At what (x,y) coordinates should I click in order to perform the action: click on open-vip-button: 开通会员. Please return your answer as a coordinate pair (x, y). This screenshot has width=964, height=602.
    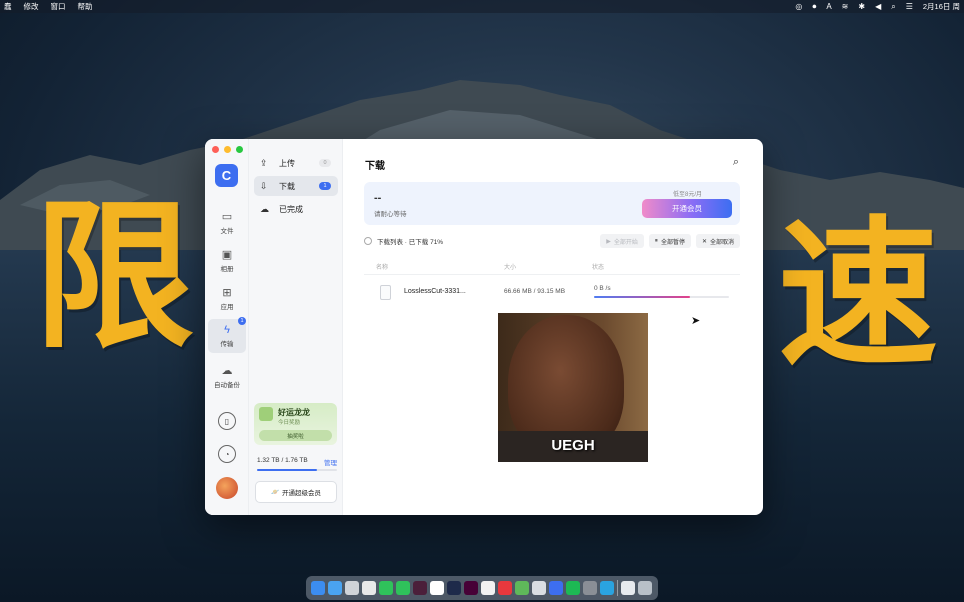
    Looking at the image, I should click on (687, 208).